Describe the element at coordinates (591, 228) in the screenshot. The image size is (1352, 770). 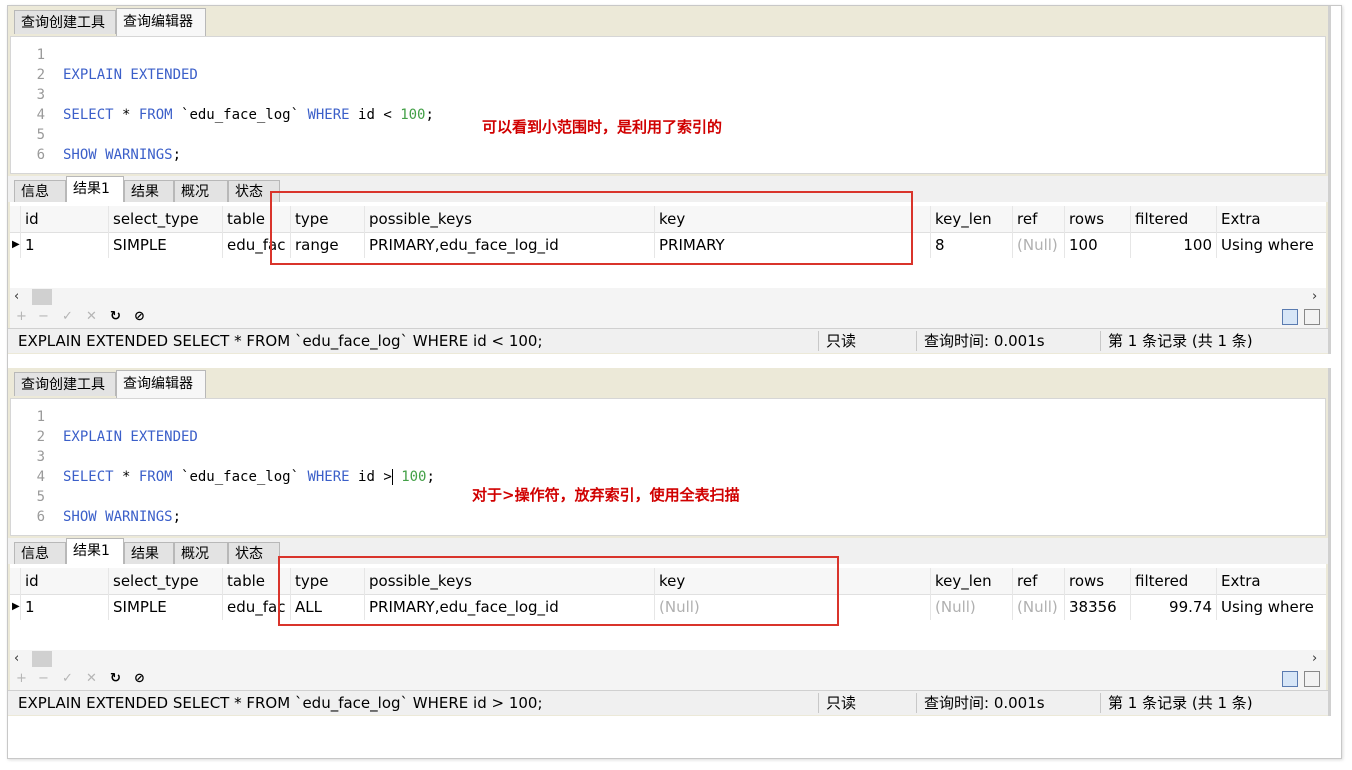
I see `highlight-box` at that location.